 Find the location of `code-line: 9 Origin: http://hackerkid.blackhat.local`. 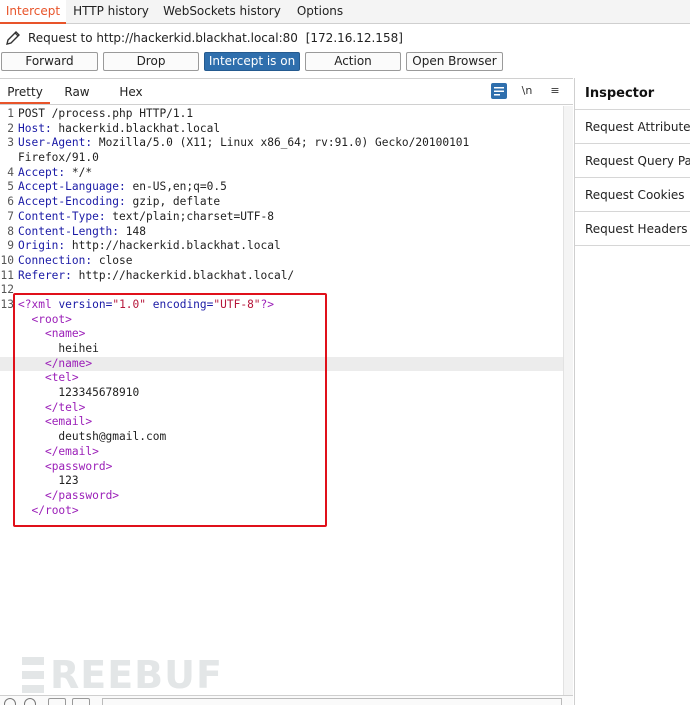

code-line: 9 Origin: http://hackerkid.blackhat.local is located at coordinates (281, 246).